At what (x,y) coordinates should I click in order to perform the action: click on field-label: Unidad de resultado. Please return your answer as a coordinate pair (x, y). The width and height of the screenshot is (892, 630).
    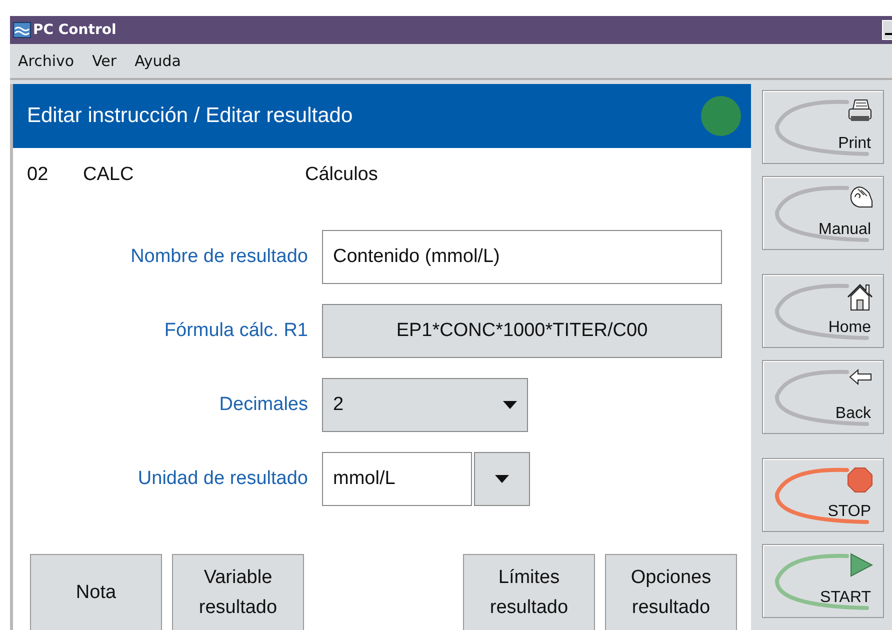
    Looking at the image, I should click on (222, 479).